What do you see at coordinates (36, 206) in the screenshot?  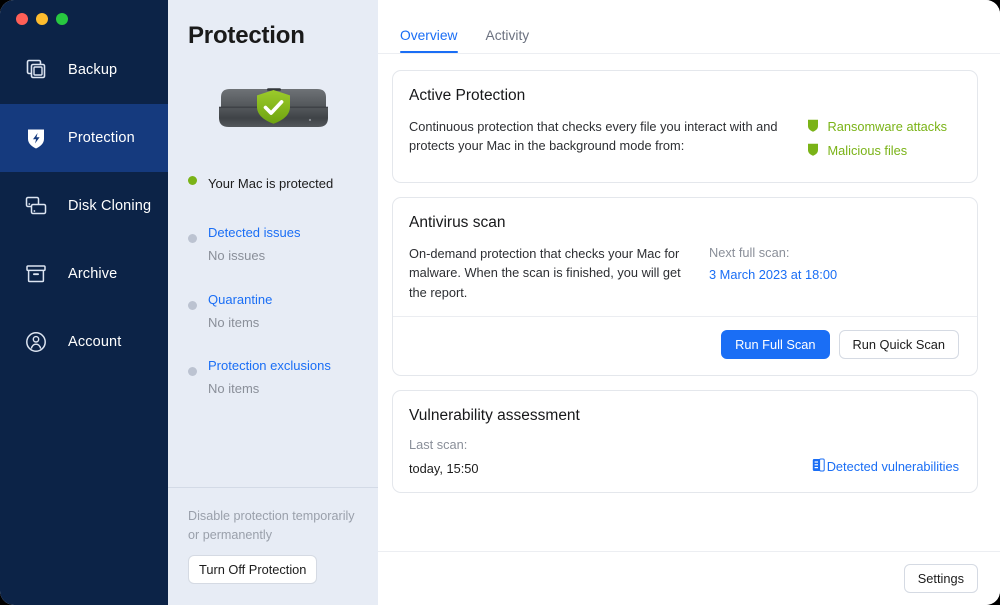 I see `disk-cloning-icon` at bounding box center [36, 206].